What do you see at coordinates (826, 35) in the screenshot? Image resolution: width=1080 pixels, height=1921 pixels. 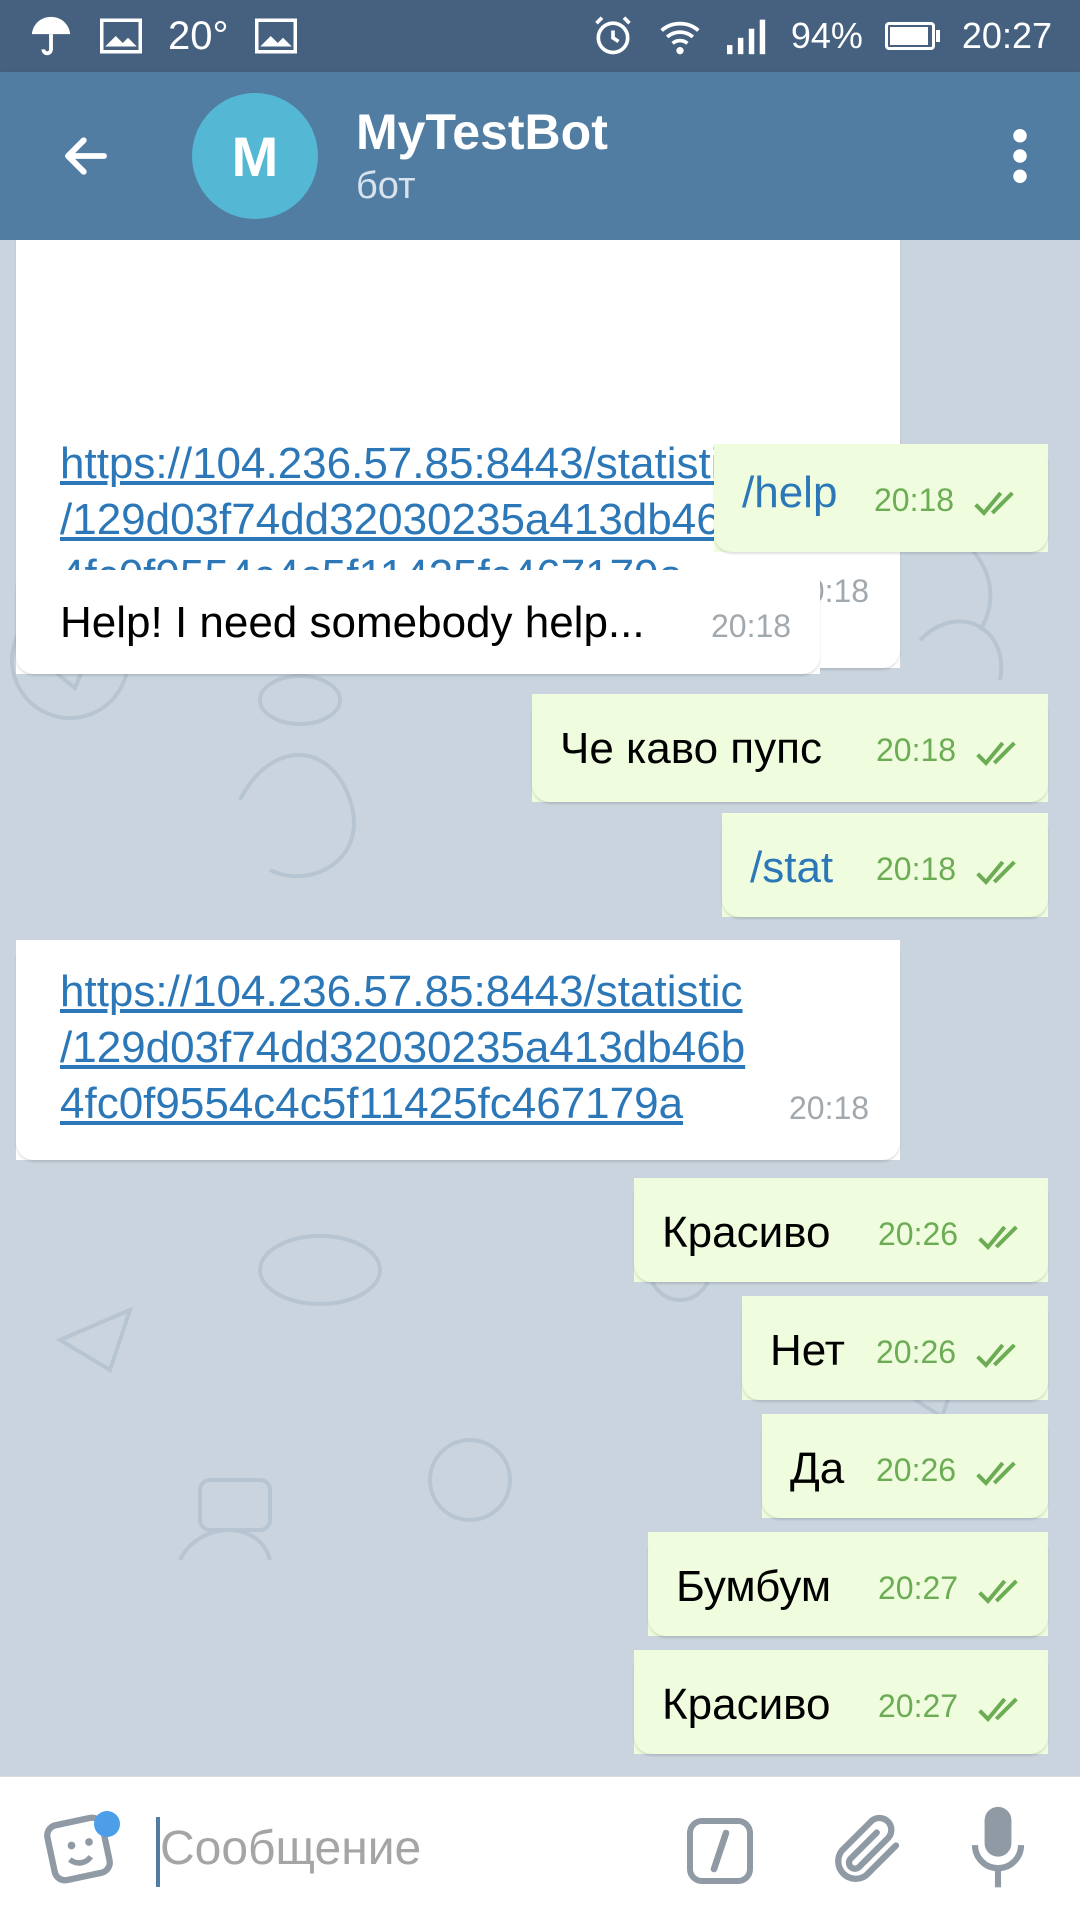 I see `battery-percent: 94%` at bounding box center [826, 35].